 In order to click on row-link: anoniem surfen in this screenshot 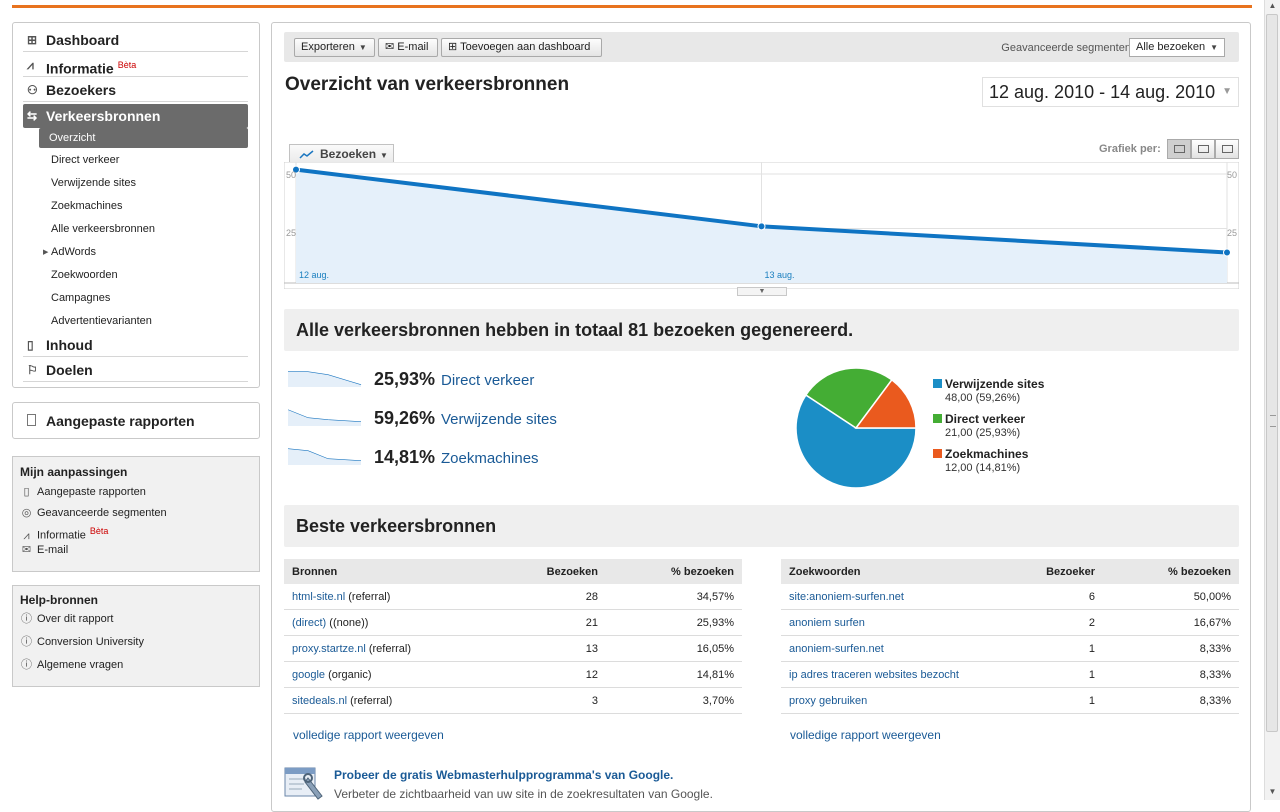, I will do `click(827, 623)`.